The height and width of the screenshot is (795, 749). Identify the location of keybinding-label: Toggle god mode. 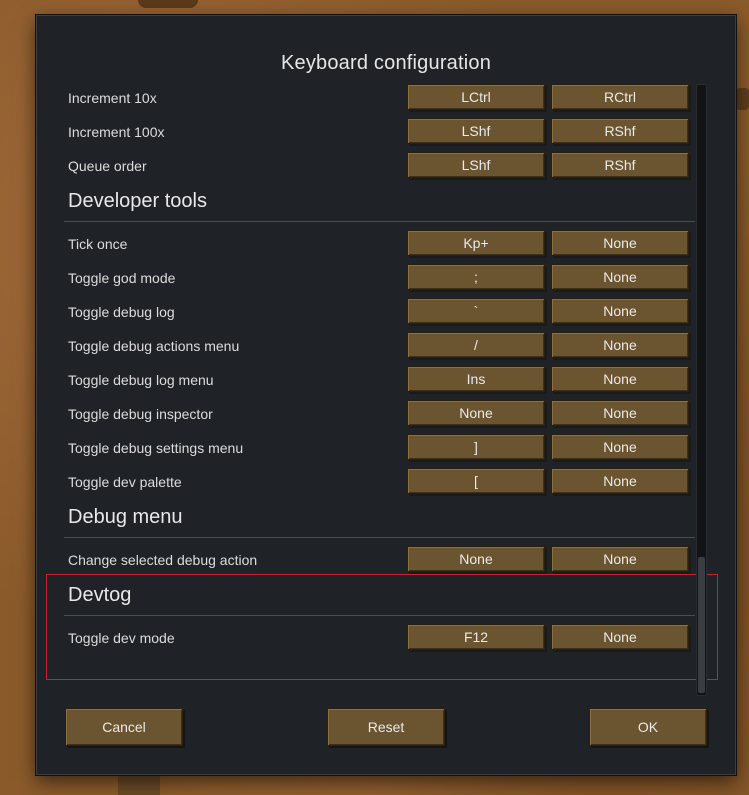
(122, 278).